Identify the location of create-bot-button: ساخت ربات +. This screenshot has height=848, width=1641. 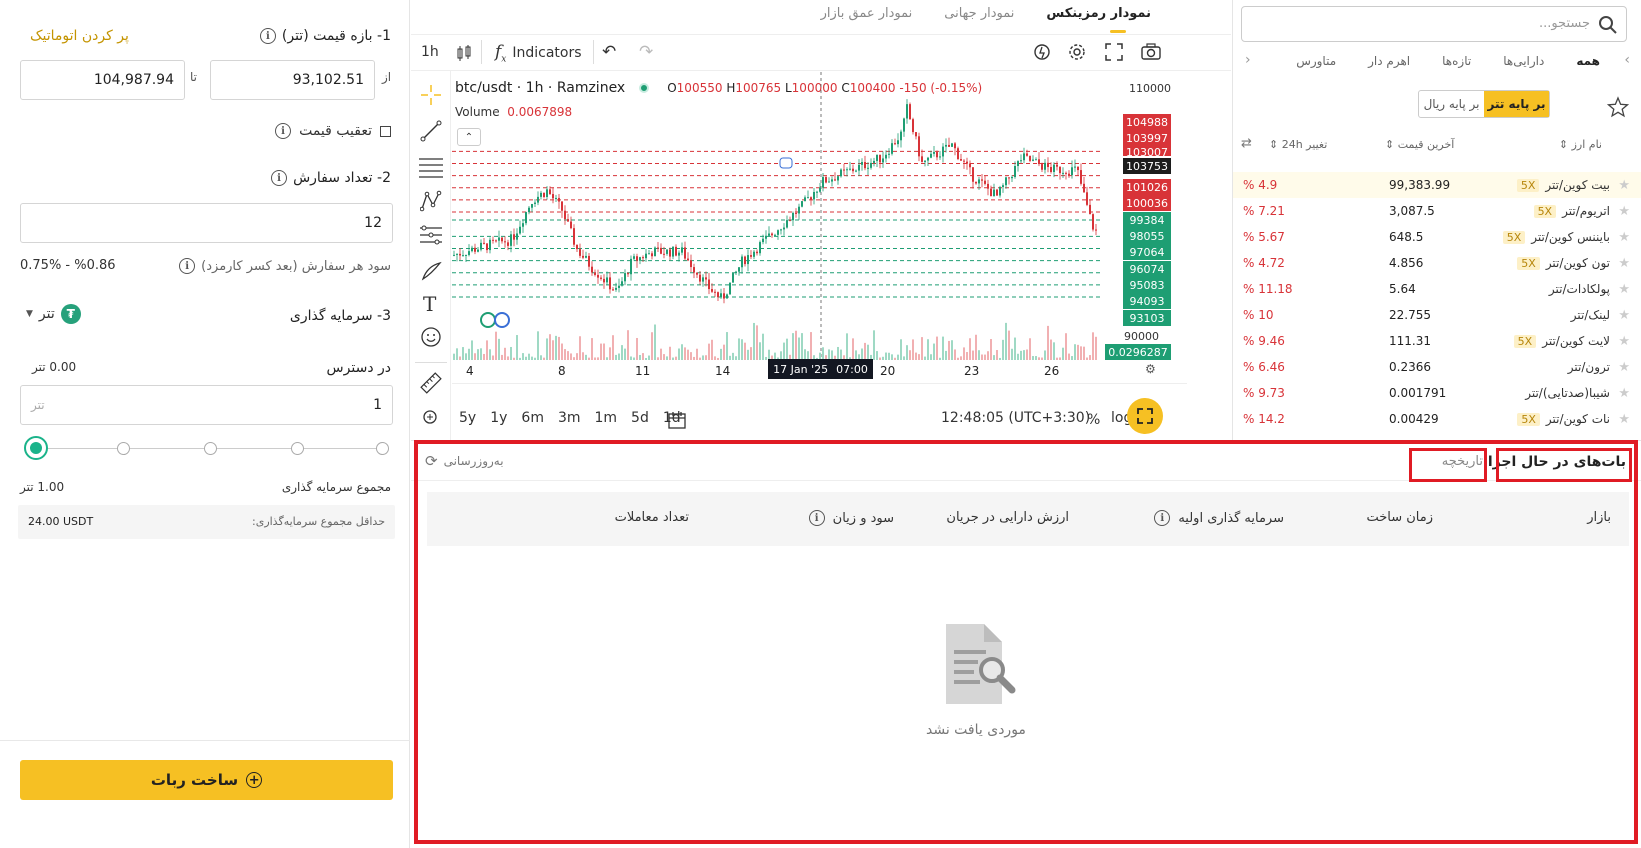
(206, 780).